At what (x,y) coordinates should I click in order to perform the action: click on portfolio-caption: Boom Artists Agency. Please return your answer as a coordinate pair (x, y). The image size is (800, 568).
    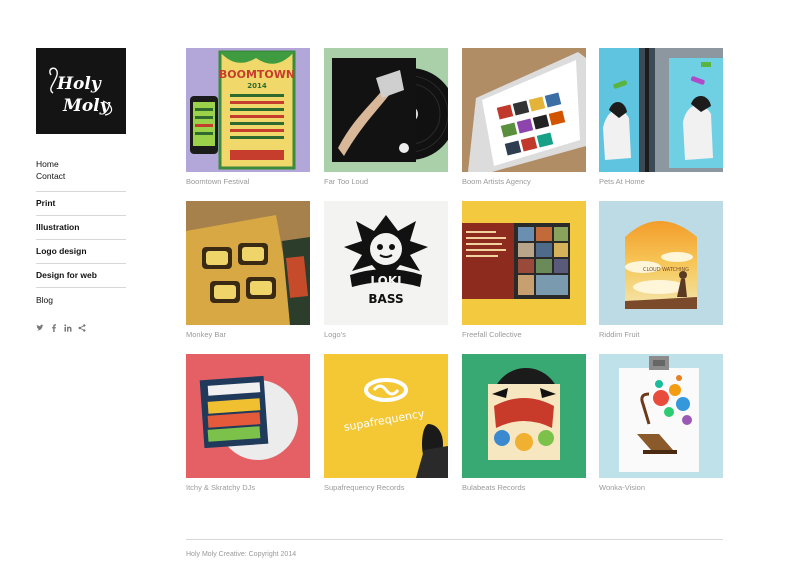
    Looking at the image, I should click on (496, 181).